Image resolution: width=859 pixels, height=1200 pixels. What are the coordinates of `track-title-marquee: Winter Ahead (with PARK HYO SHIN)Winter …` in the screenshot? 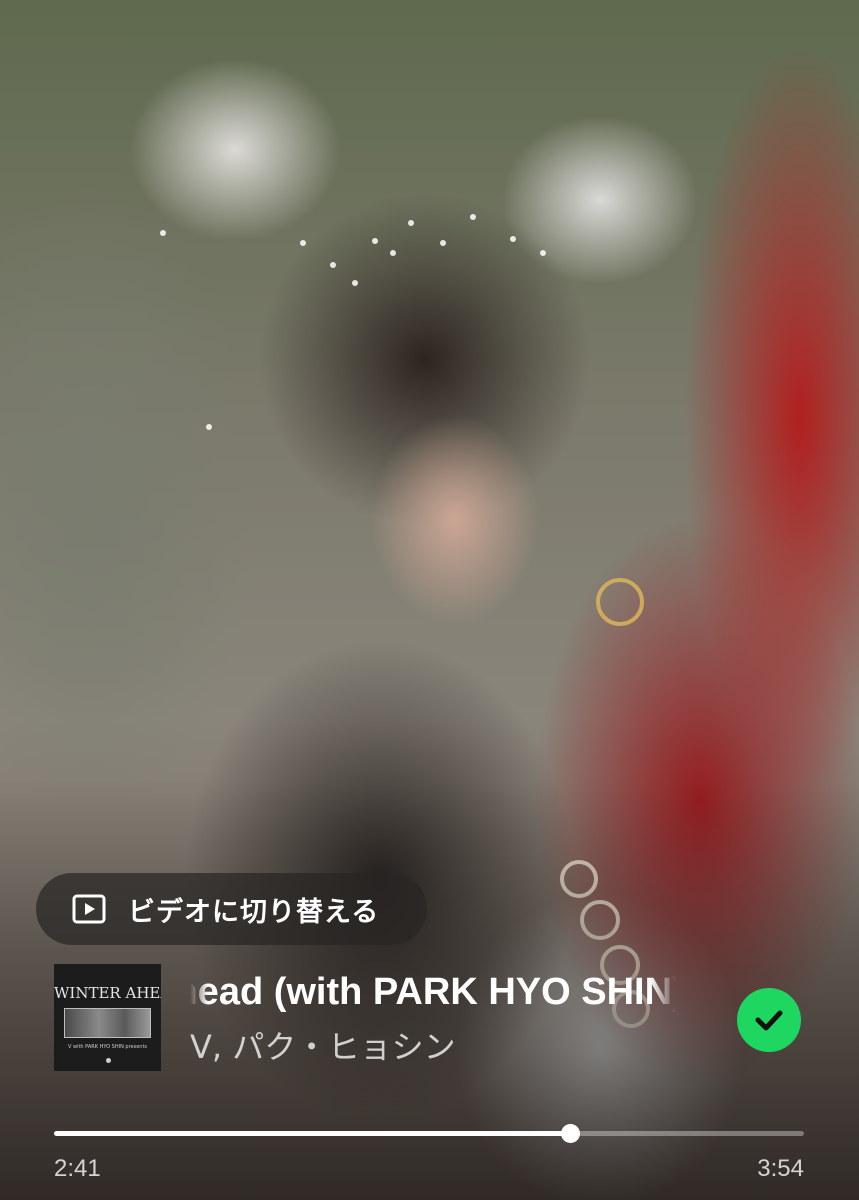 It's located at (433, 992).